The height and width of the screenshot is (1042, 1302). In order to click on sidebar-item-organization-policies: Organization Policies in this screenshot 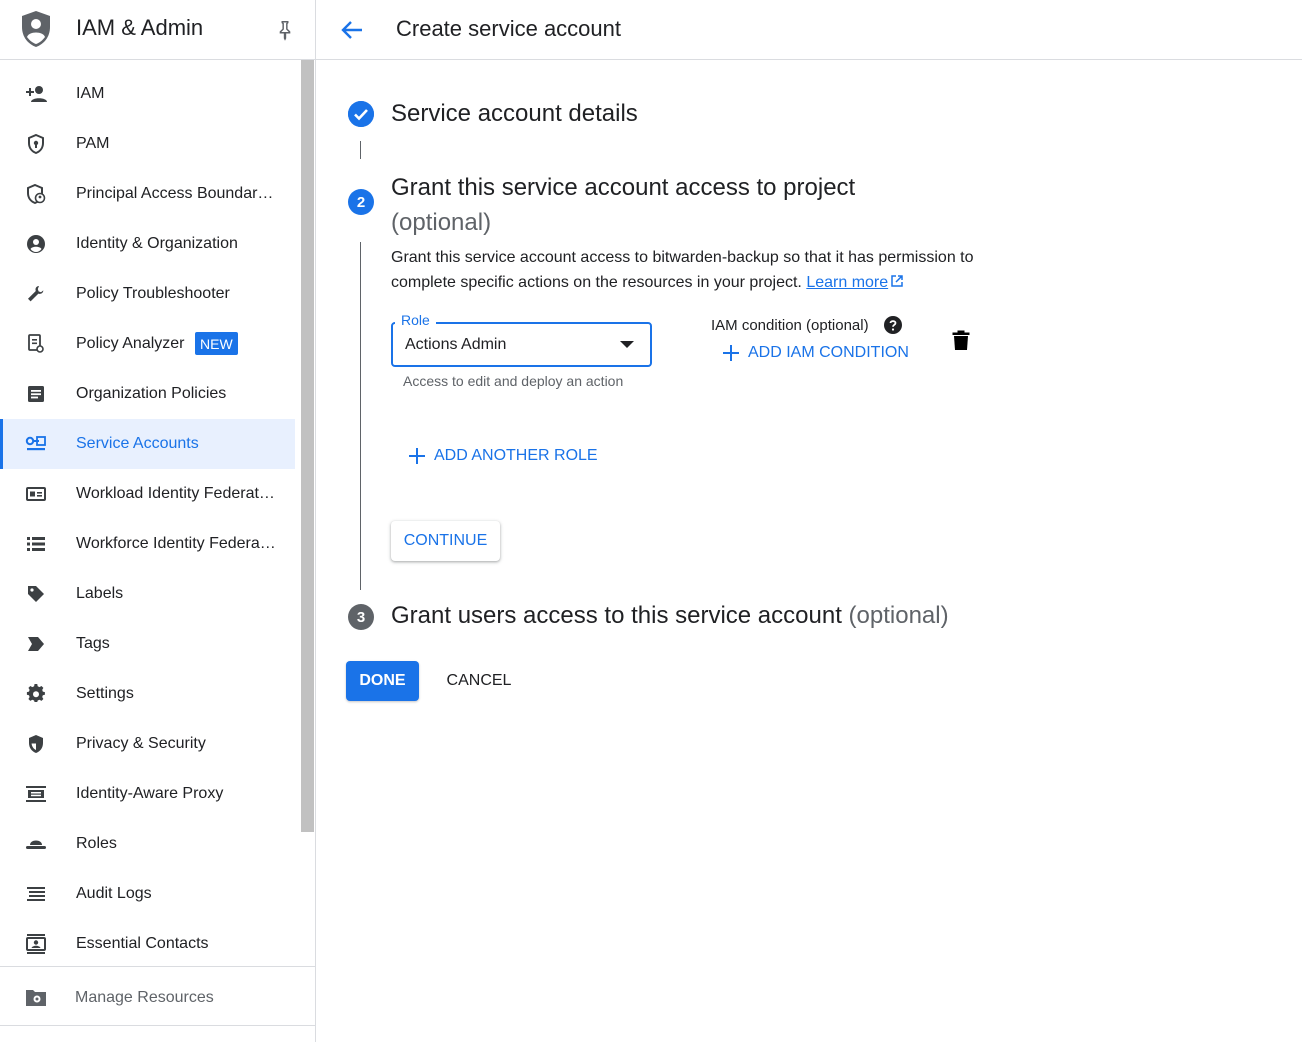, I will do `click(147, 394)`.